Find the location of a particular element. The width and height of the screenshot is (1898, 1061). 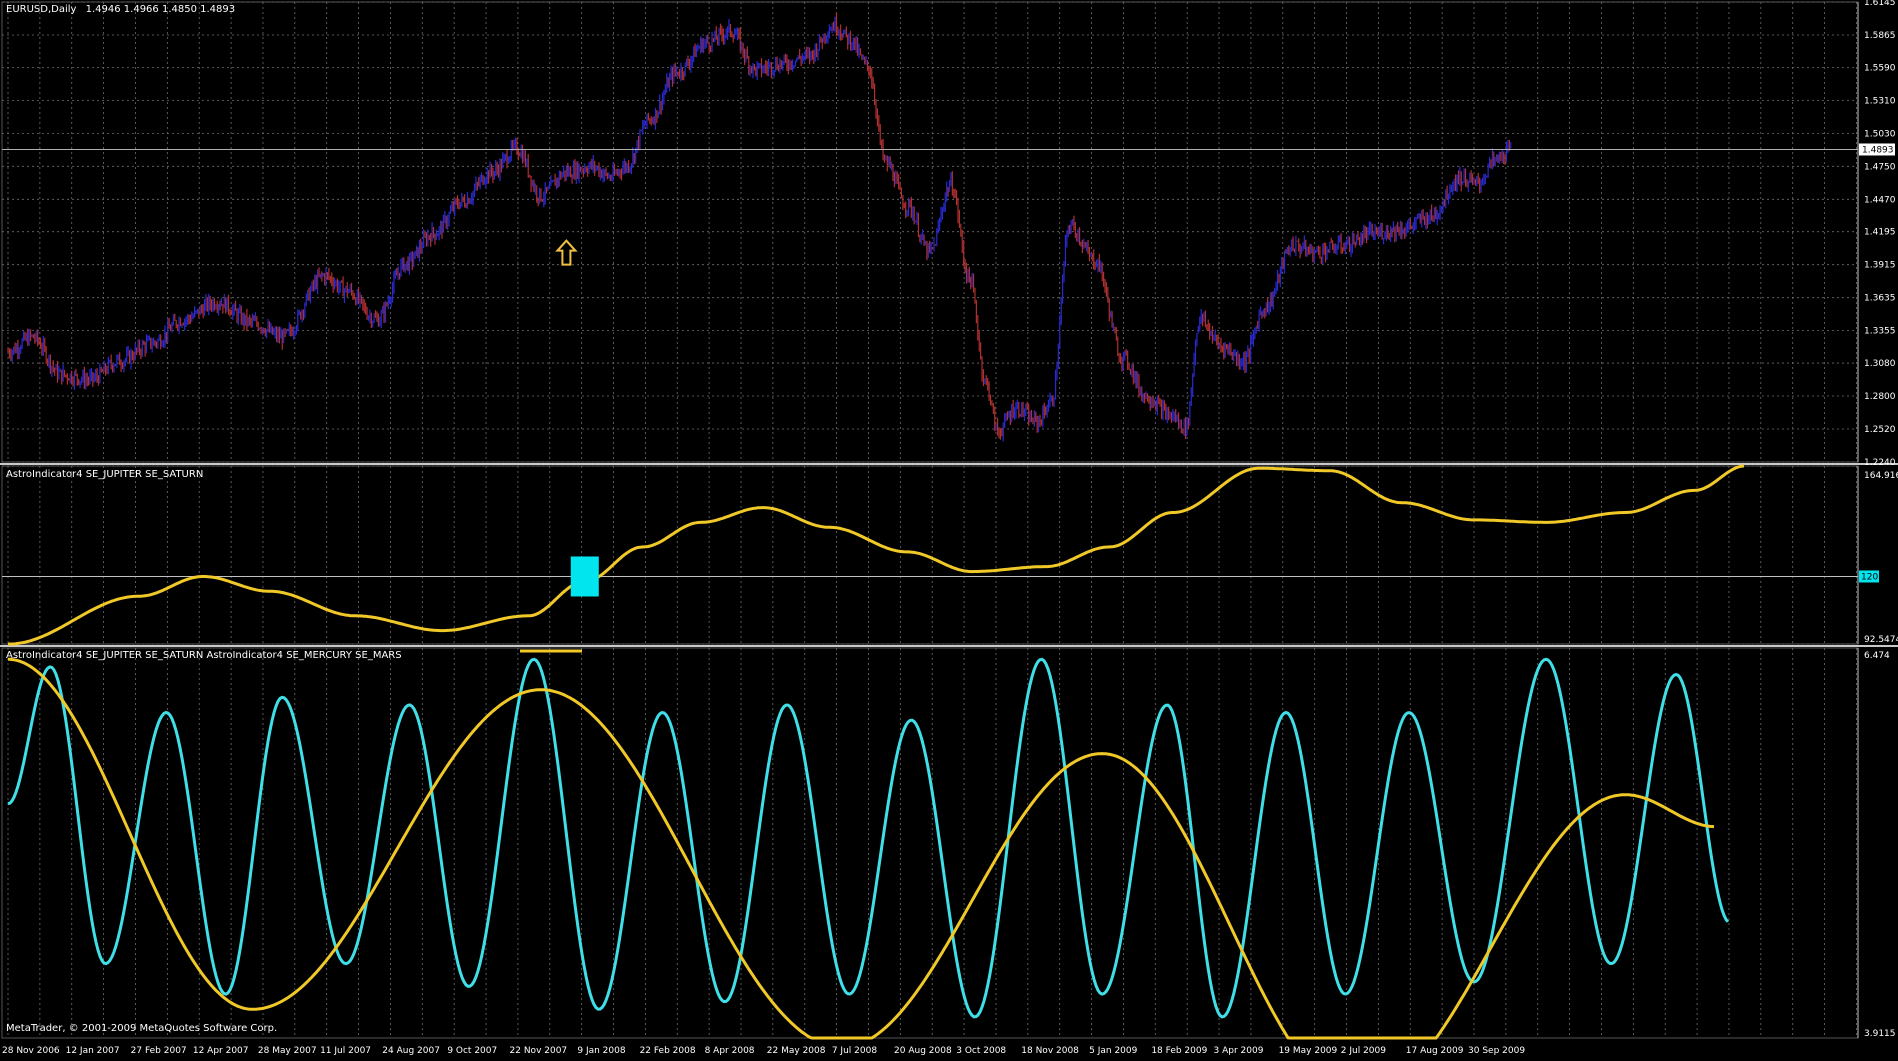

x-axis-tick-label: 8 Apr 2008 is located at coordinates (730, 1051).